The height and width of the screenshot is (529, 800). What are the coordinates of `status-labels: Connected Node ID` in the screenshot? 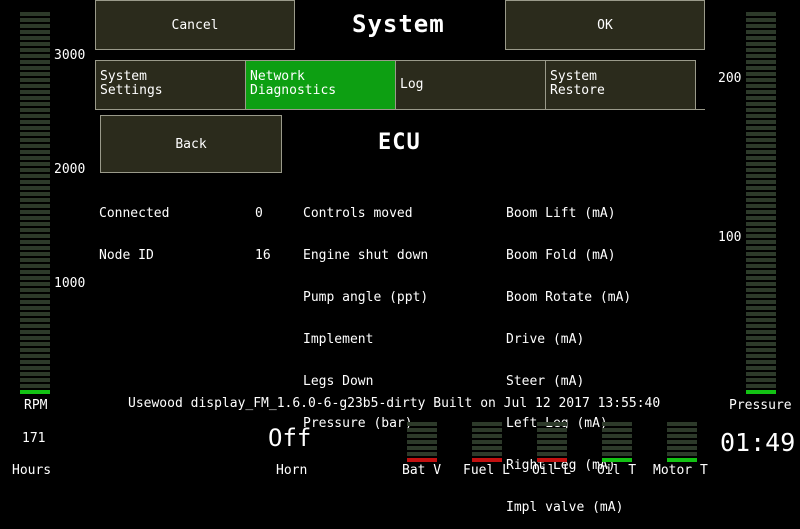 It's located at (134, 228).